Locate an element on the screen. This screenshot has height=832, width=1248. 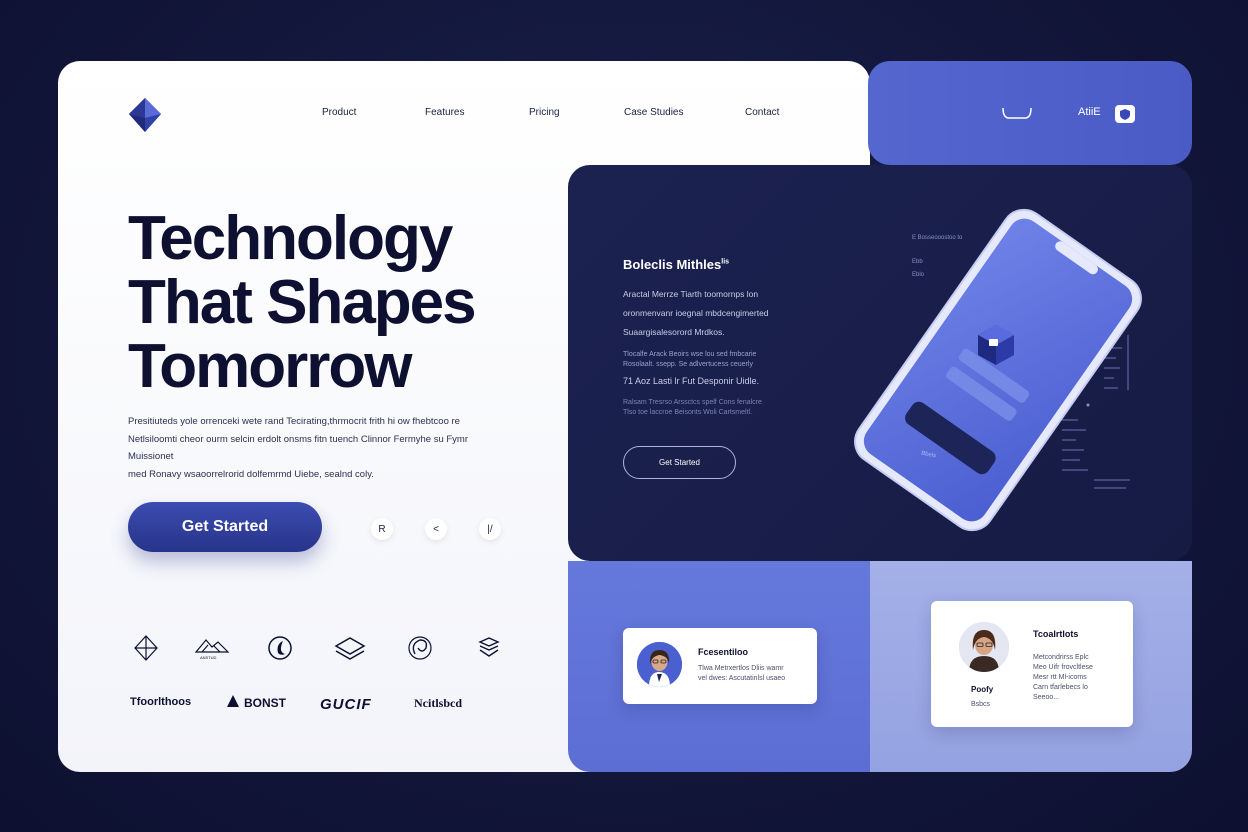
swirl-logo-icon is located at coordinates (420, 648).